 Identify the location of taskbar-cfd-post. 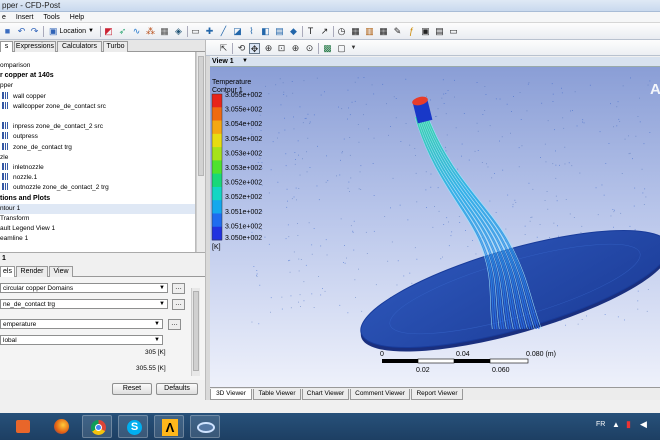
(205, 426).